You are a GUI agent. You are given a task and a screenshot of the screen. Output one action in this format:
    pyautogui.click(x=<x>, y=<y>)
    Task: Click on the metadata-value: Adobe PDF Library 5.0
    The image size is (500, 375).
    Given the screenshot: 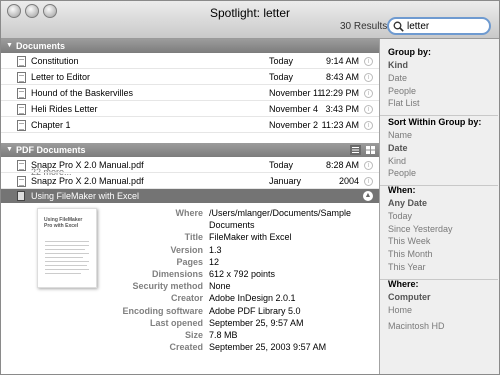 What is the action you would take?
    pyautogui.click(x=255, y=310)
    